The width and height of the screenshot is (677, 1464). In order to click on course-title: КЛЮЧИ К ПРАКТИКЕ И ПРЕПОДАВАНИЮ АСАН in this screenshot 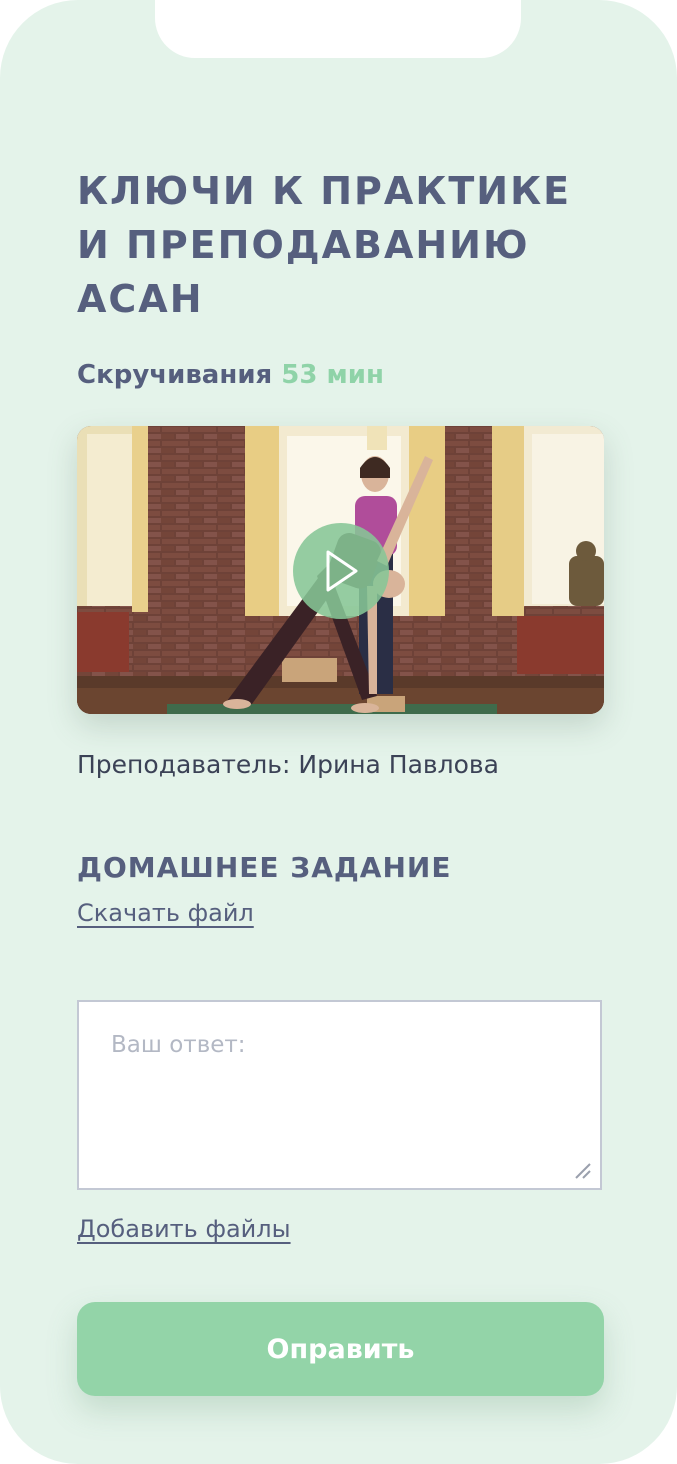, I will do `click(324, 245)`.